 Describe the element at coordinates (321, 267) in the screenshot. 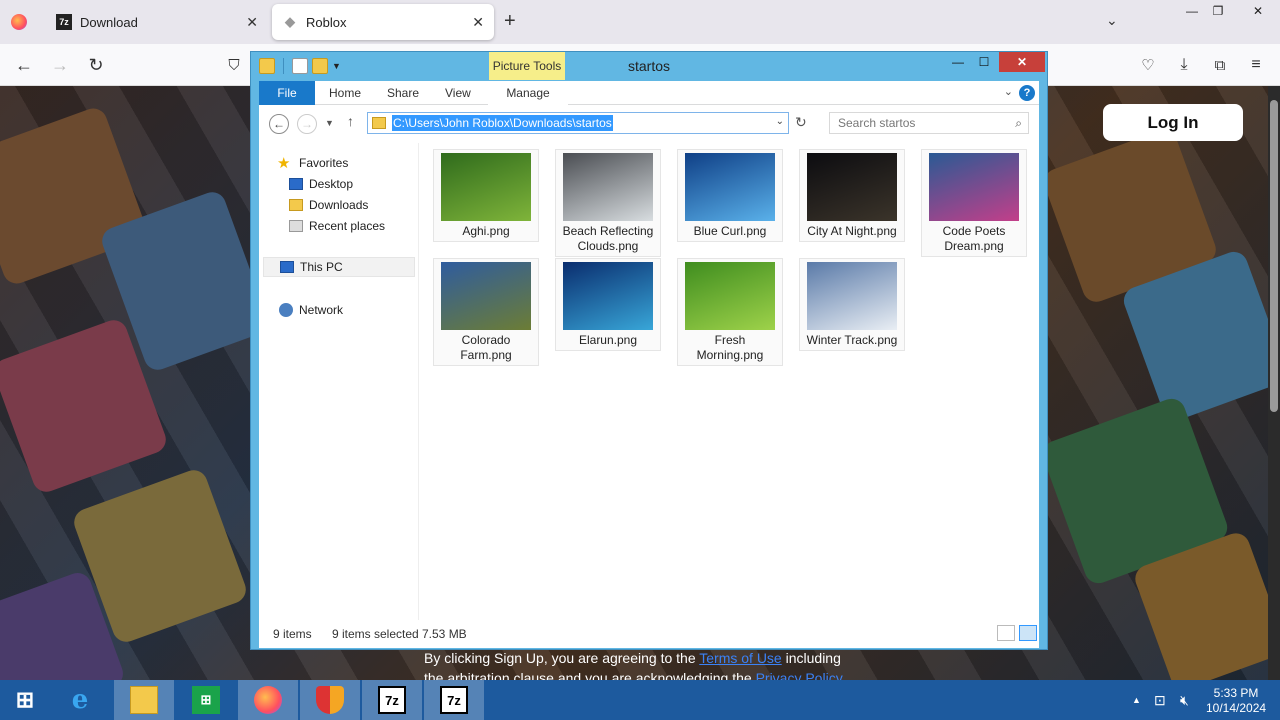

I see `nav-label: This PC` at that location.